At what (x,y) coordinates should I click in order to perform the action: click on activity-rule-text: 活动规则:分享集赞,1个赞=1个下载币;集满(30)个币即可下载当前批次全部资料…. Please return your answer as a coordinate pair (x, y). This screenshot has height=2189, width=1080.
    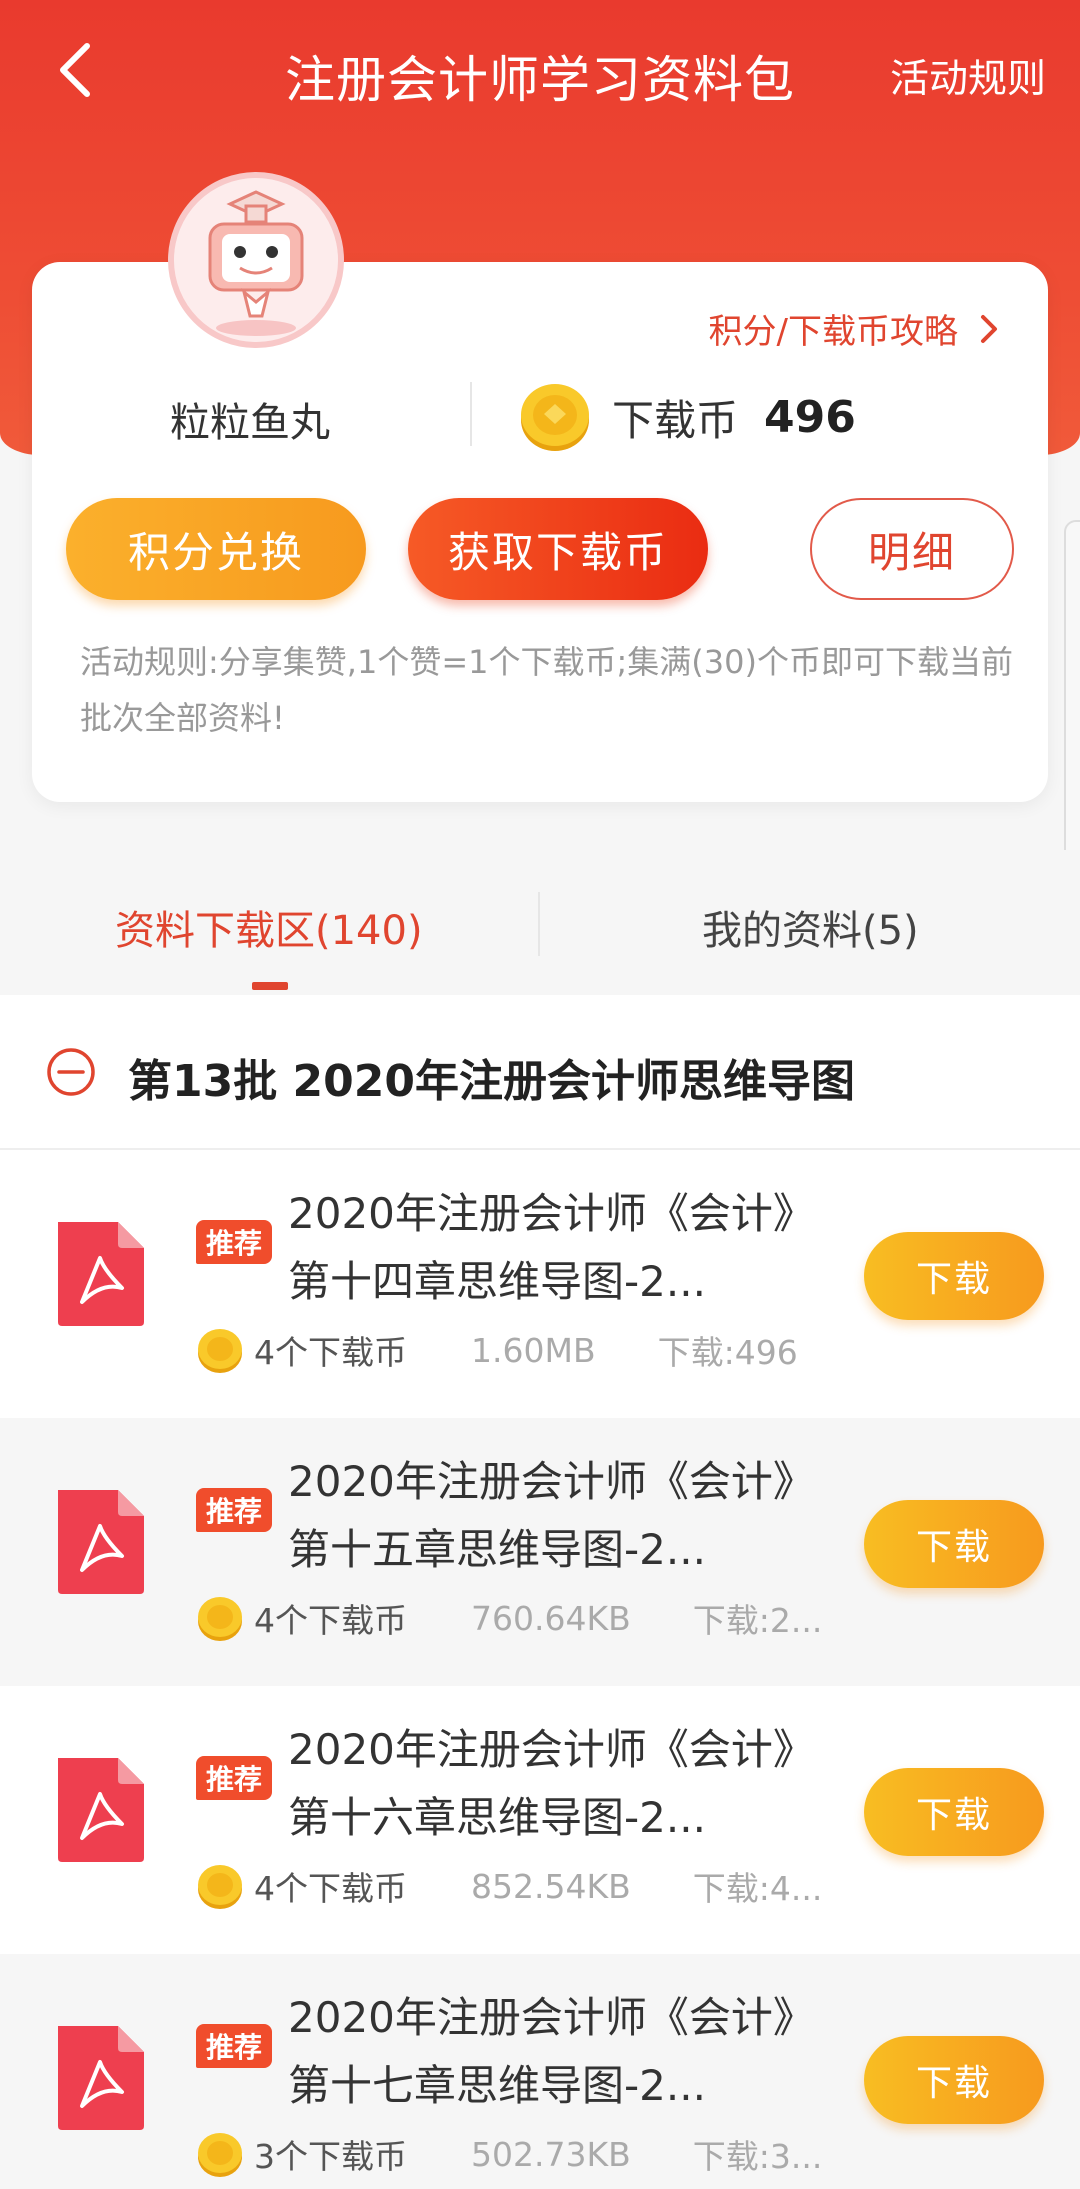
    Looking at the image, I should click on (546, 690).